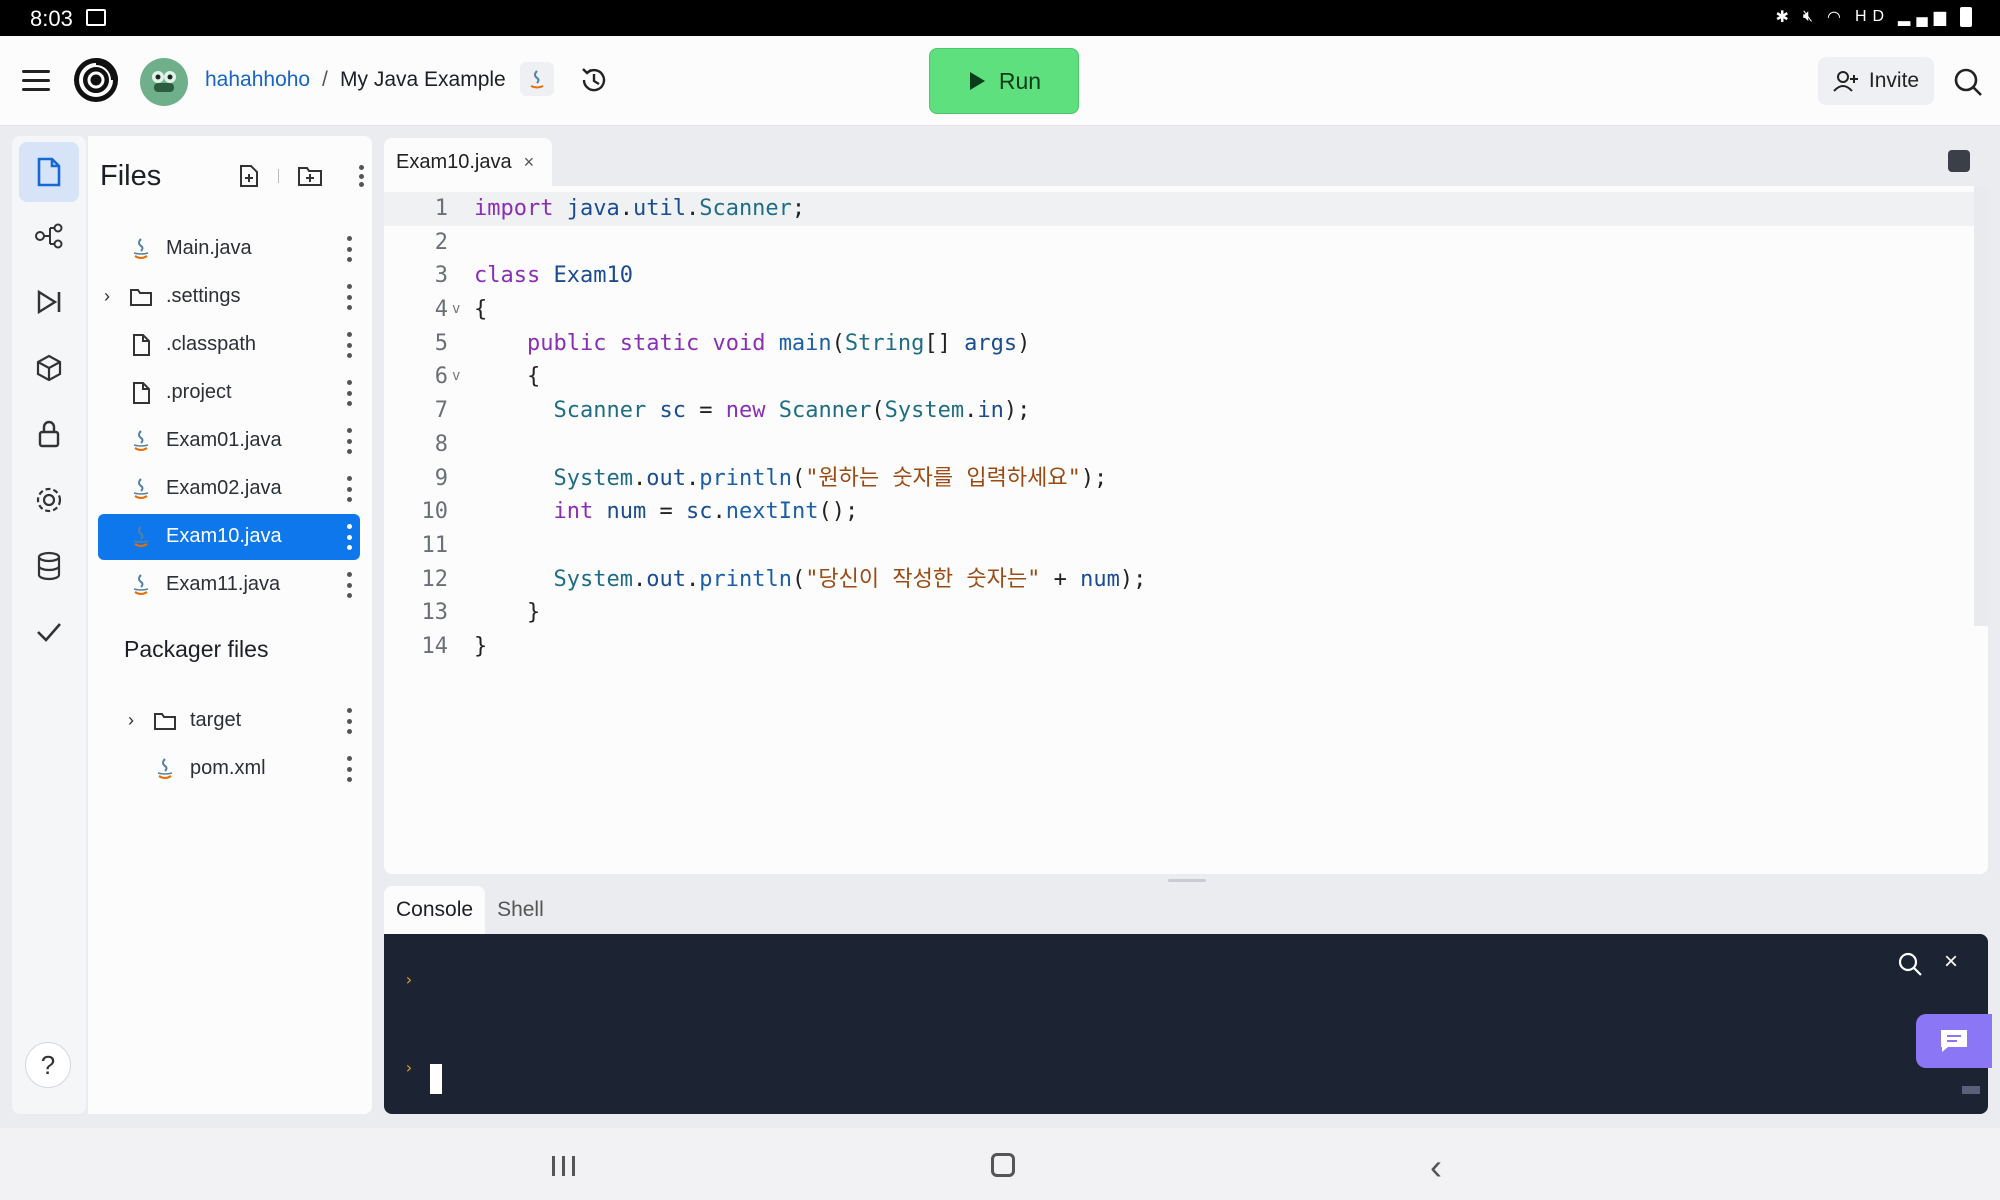 The image size is (2000, 1200). Describe the element at coordinates (1951, 962) in the screenshot. I see `console-clear-icon: ×` at that location.